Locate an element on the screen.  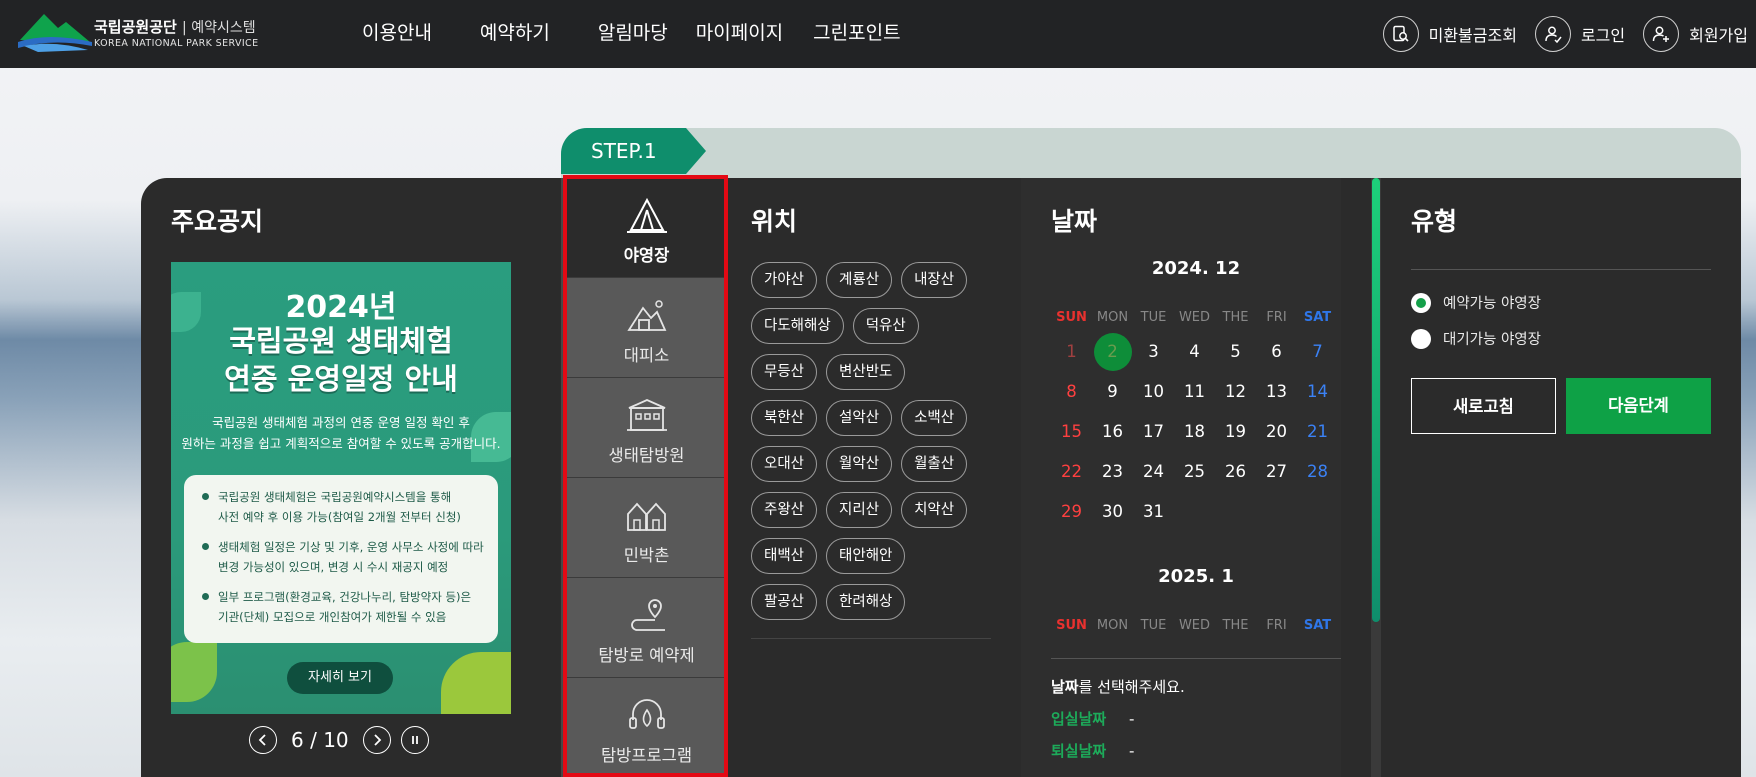
category-trail-program: 탐방프로그램 is located at coordinates (646, 727).